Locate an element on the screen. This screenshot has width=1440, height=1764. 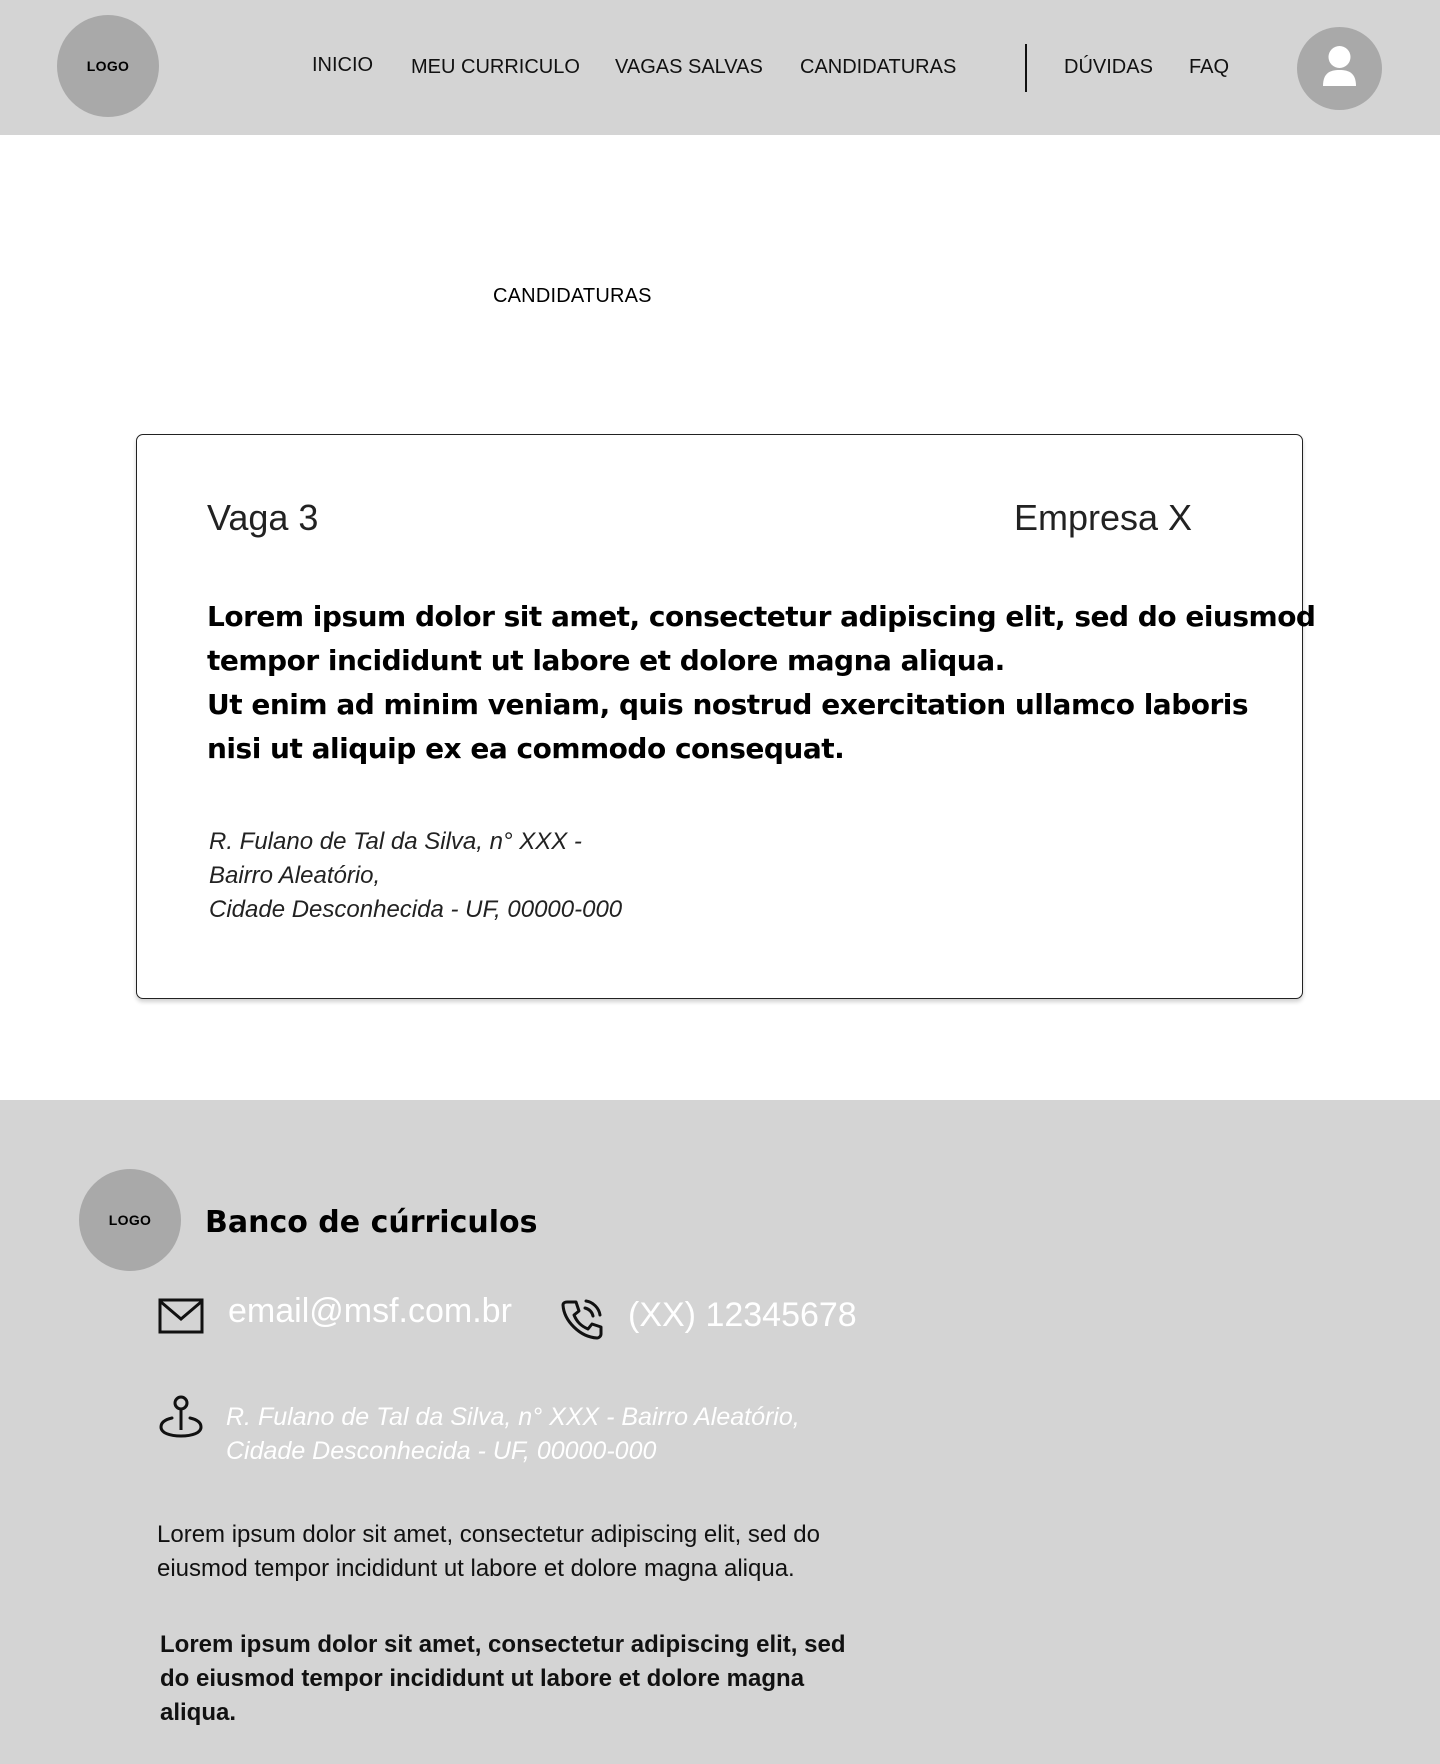
footer-logo: LOGO is located at coordinates (130, 1220).